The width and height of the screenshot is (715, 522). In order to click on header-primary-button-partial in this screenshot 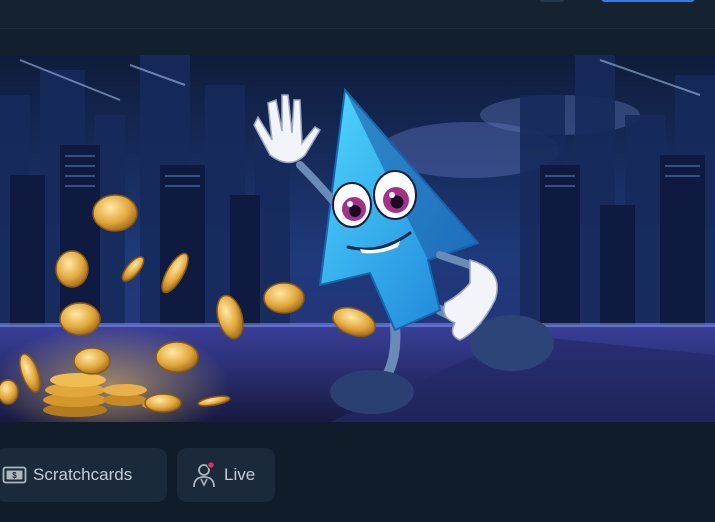, I will do `click(648, 1)`.